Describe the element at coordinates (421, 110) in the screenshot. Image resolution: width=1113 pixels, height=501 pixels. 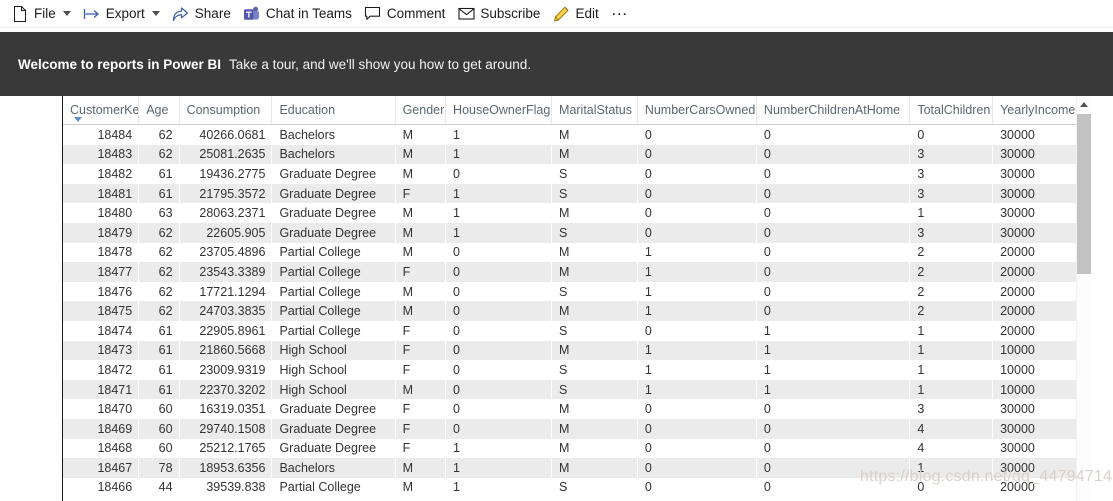
I see `column-header-gender: Gender` at that location.